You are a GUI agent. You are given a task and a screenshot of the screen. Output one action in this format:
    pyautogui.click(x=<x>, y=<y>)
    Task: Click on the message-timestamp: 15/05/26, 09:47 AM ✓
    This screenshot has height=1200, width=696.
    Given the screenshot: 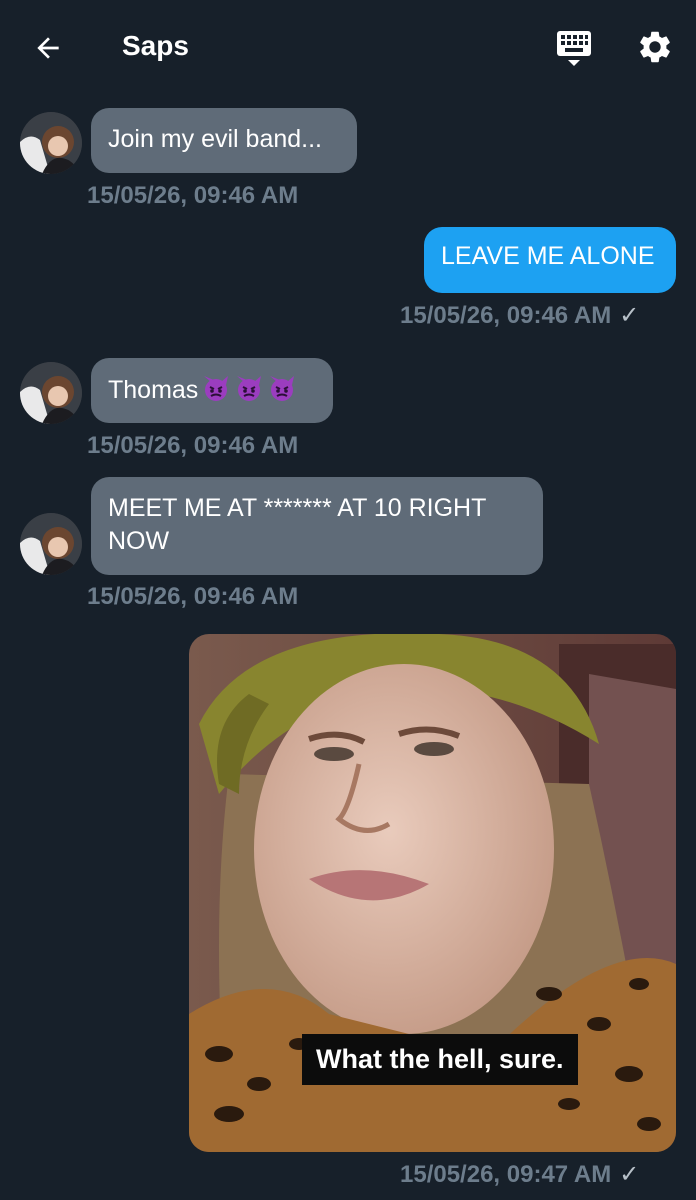 What is the action you would take?
    pyautogui.click(x=520, y=1174)
    